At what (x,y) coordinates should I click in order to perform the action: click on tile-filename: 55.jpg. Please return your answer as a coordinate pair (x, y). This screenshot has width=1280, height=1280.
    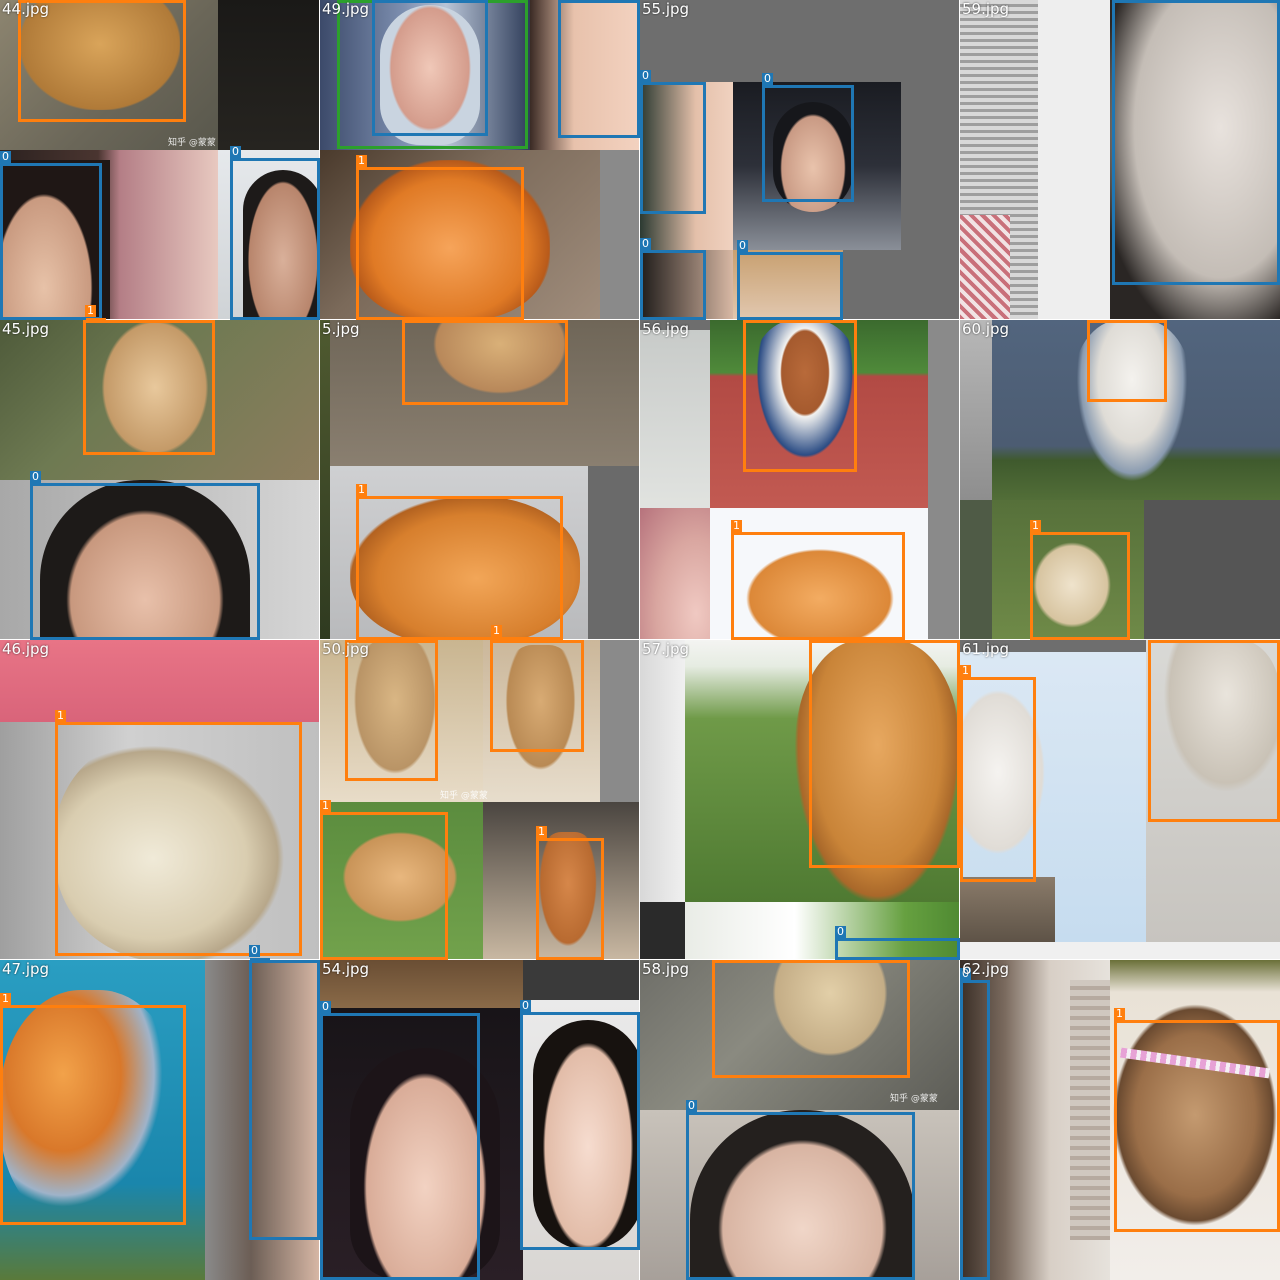
    Looking at the image, I should click on (666, 9).